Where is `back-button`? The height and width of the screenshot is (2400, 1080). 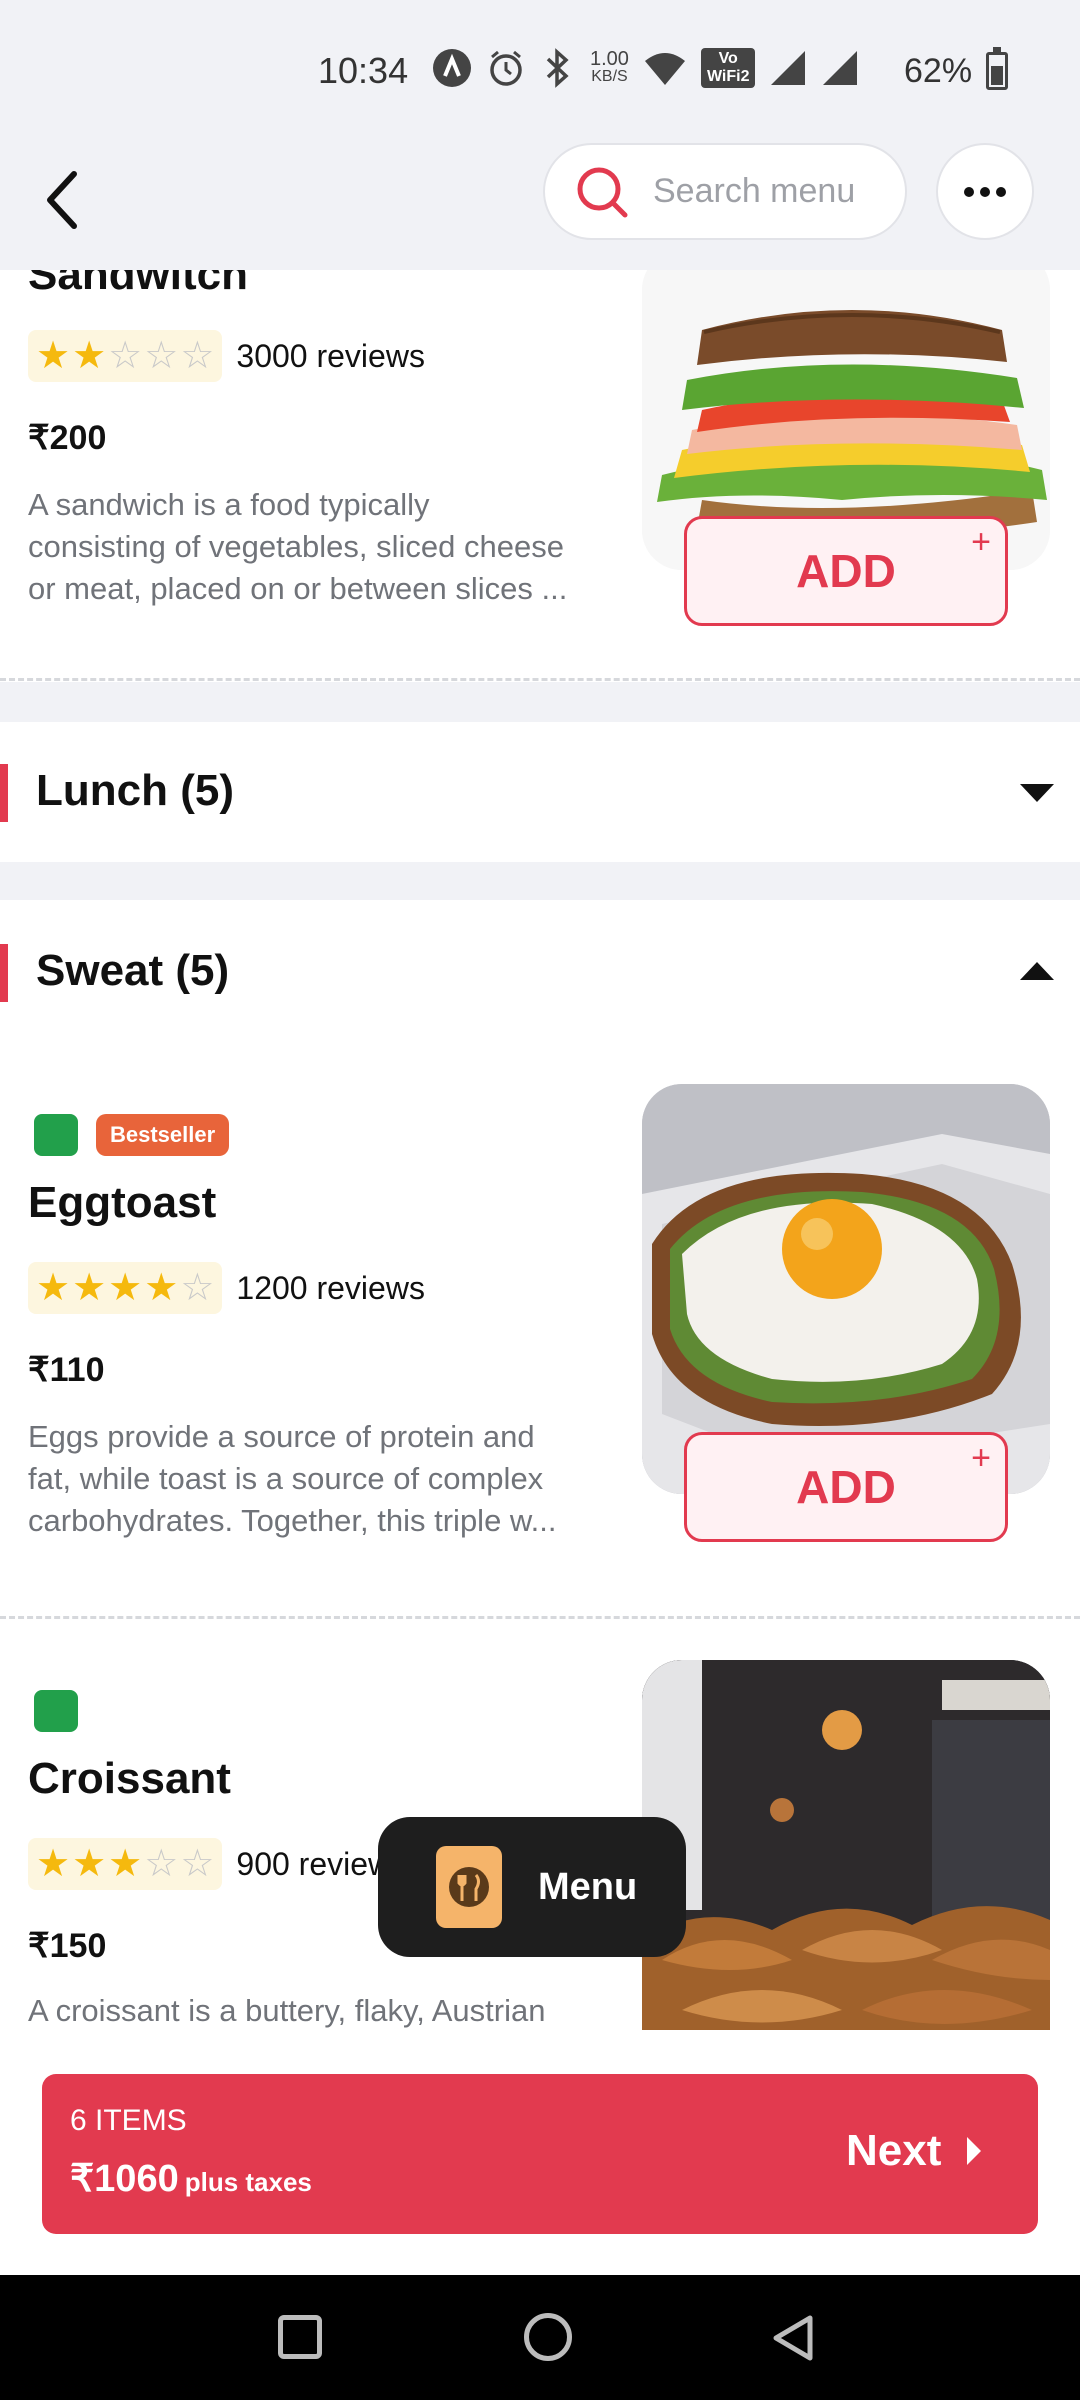 back-button is located at coordinates (62, 200).